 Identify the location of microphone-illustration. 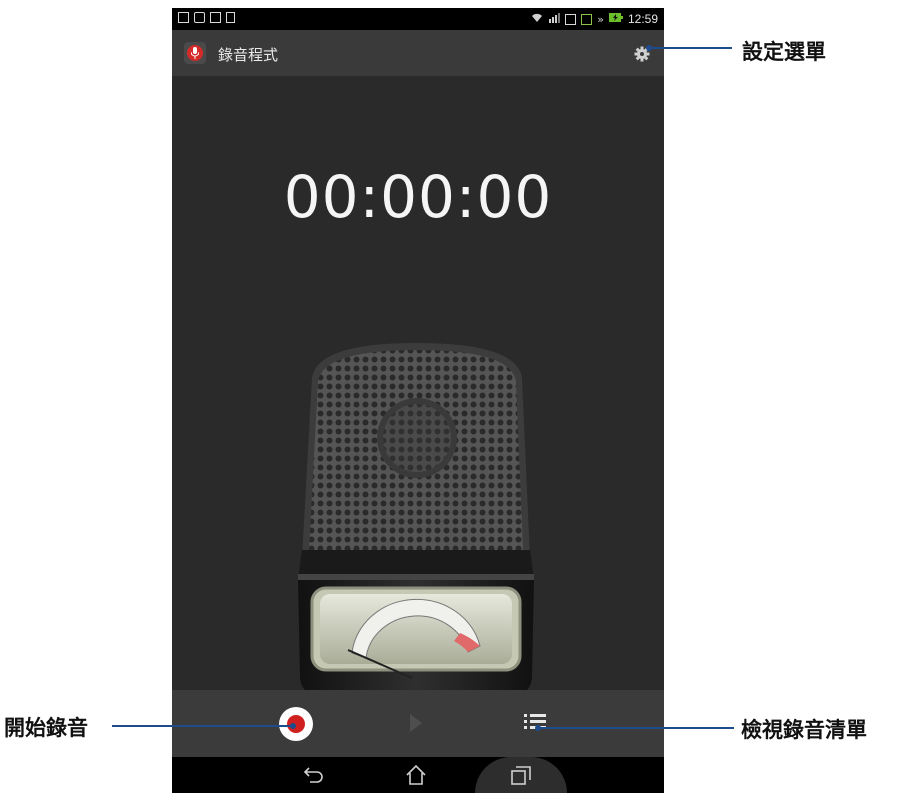
(416, 520).